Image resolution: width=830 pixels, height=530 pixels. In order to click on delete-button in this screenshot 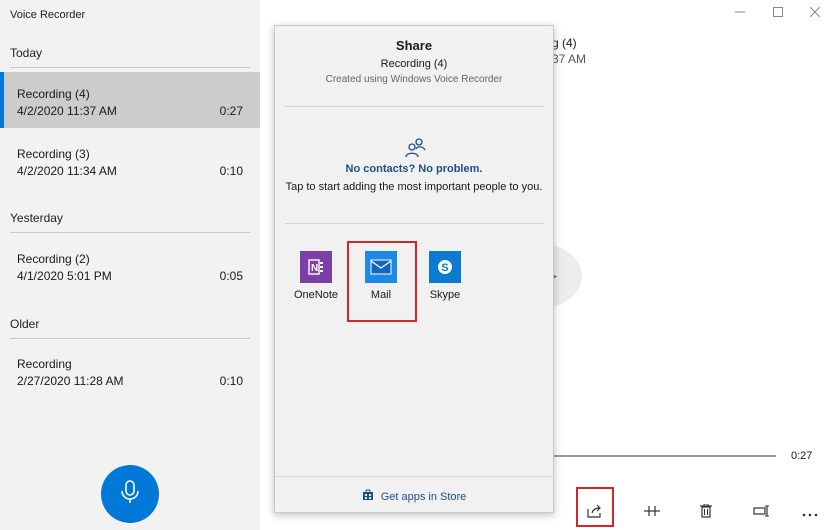, I will do `click(706, 513)`.